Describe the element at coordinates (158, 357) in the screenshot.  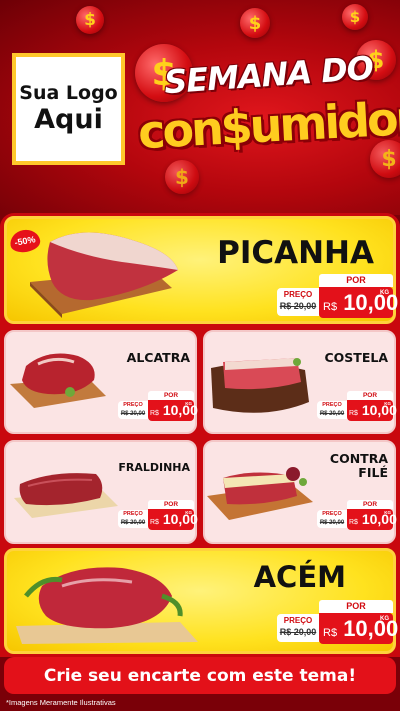
I see `product-name: ALCATRA` at that location.